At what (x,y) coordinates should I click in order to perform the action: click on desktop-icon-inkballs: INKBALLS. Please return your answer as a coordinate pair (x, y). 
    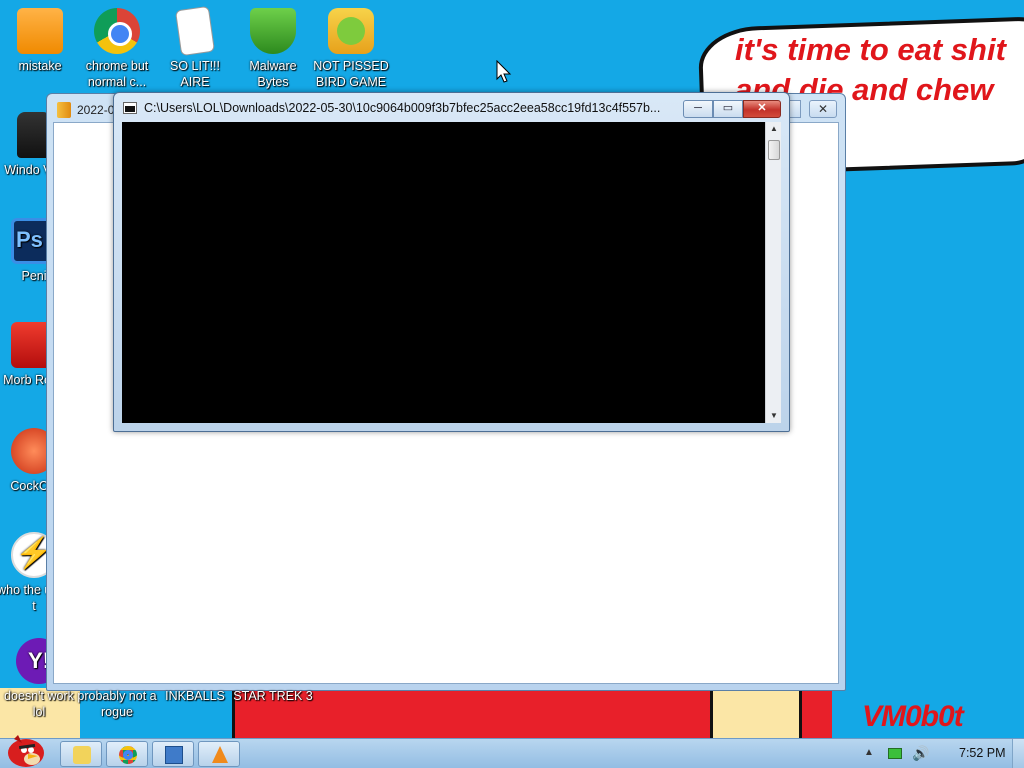
    Looking at the image, I should click on (195, 696).